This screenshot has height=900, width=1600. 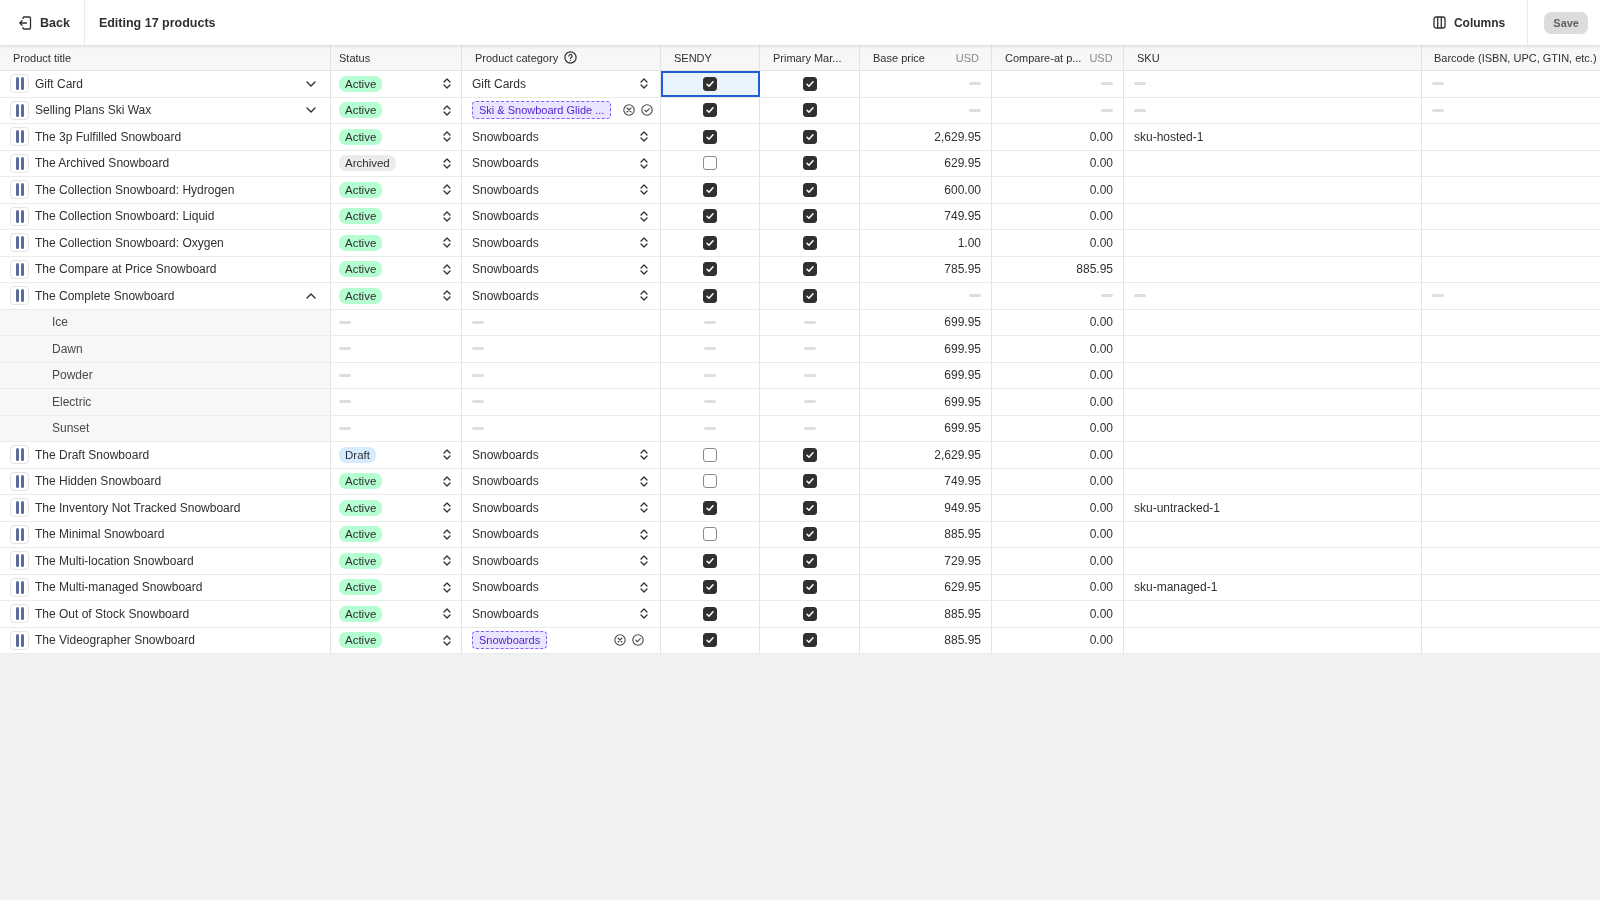 What do you see at coordinates (499, 83) in the screenshot?
I see `category-value: Gift Cards` at bounding box center [499, 83].